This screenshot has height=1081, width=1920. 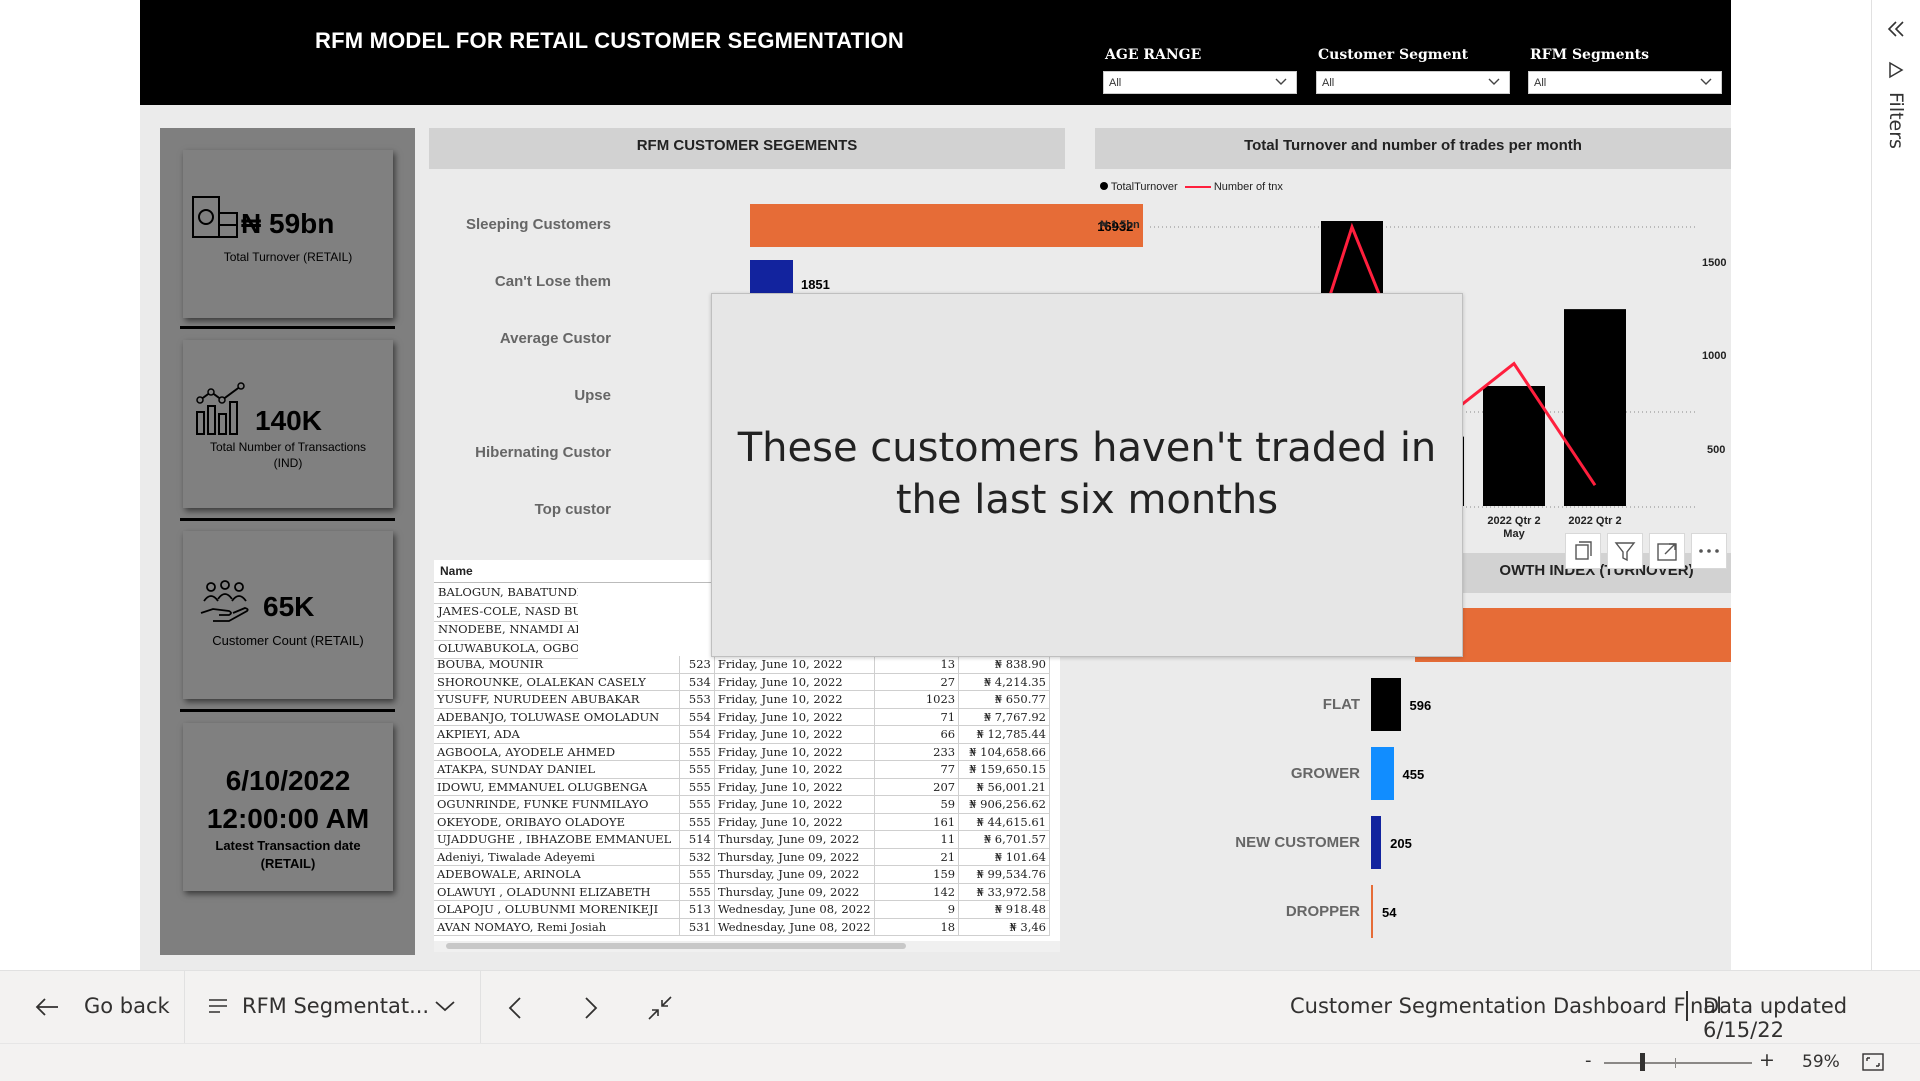 What do you see at coordinates (947, 225) in the screenshot?
I see `segment-bar` at bounding box center [947, 225].